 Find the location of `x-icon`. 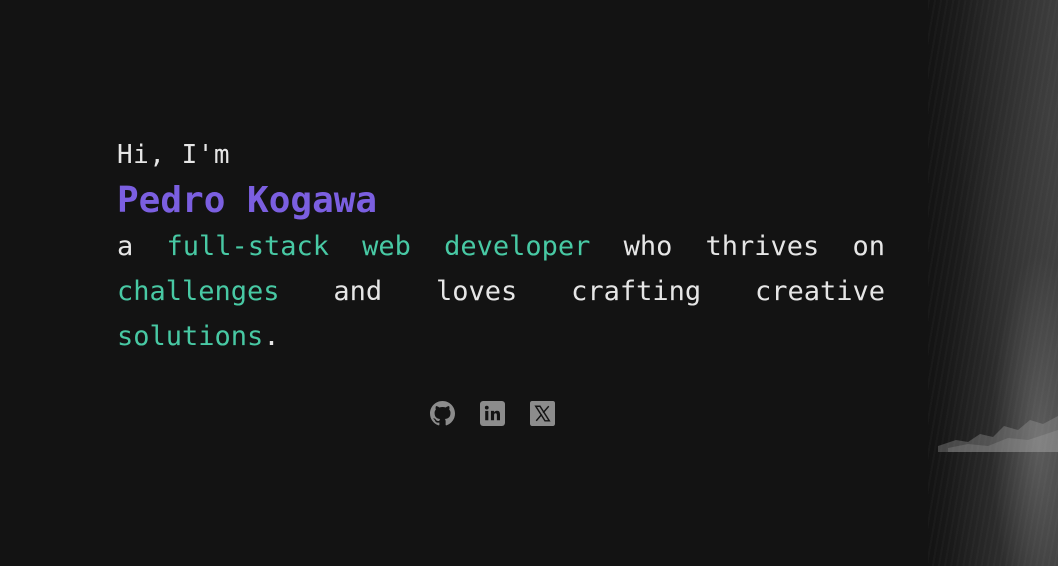

x-icon is located at coordinates (542, 413).